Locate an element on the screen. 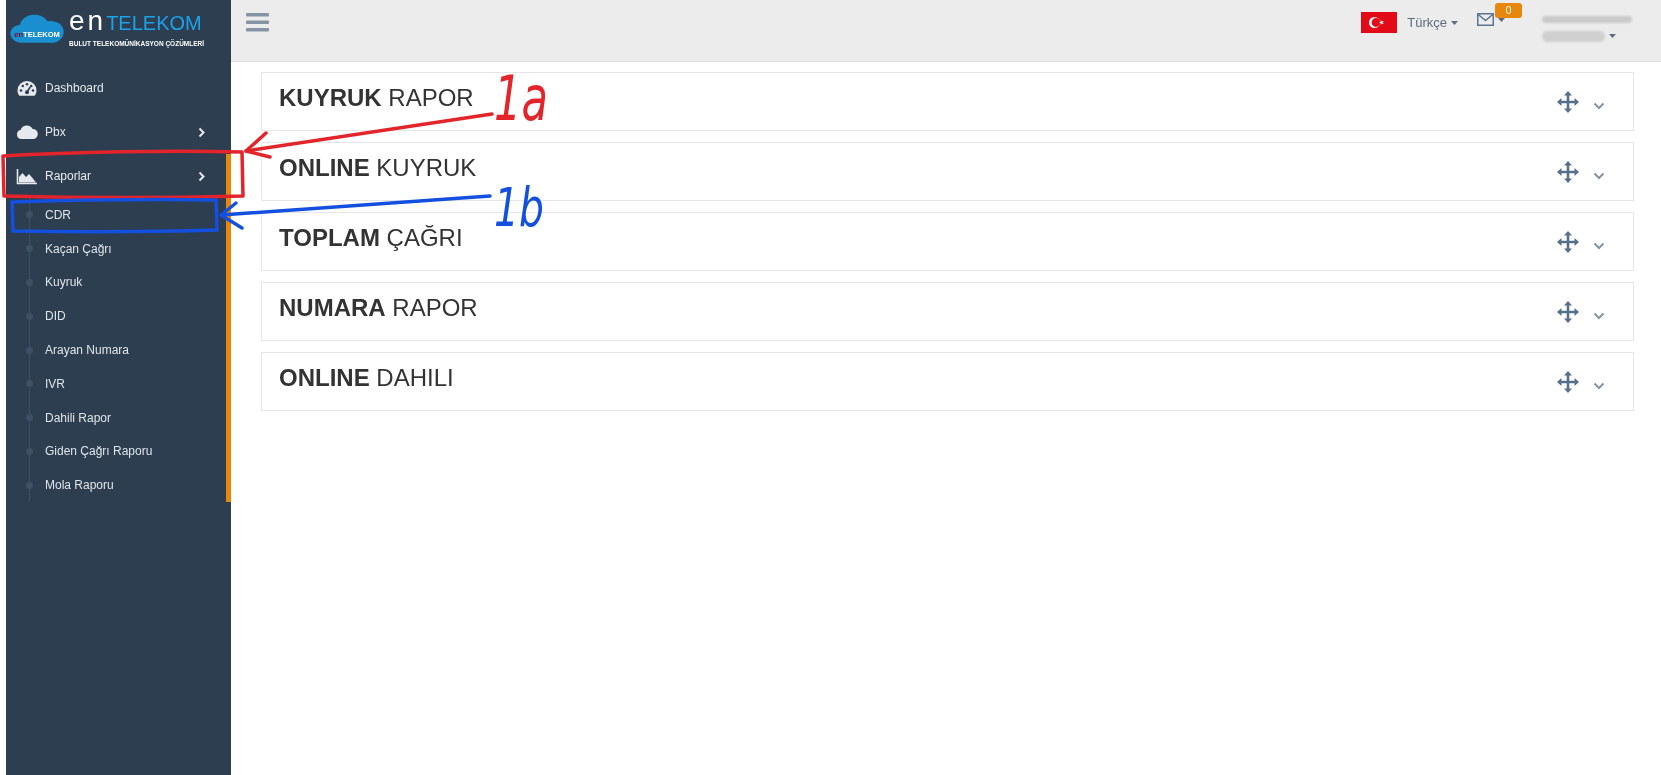  panel-title: KUYRUK RAPOR is located at coordinates (376, 97).